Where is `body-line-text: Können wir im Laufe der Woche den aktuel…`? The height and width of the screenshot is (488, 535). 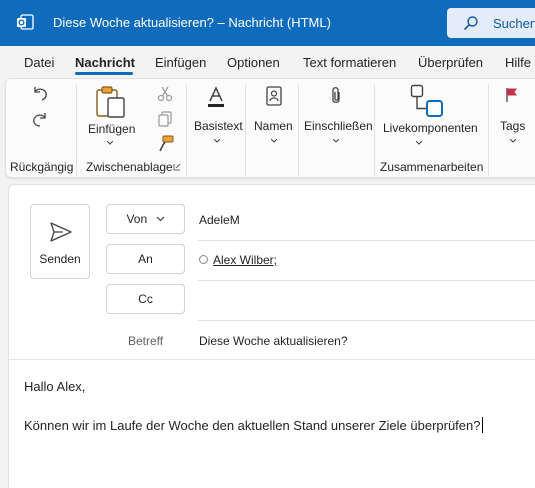 body-line-text: Können wir im Laufe der Woche den aktuel… is located at coordinates (252, 425).